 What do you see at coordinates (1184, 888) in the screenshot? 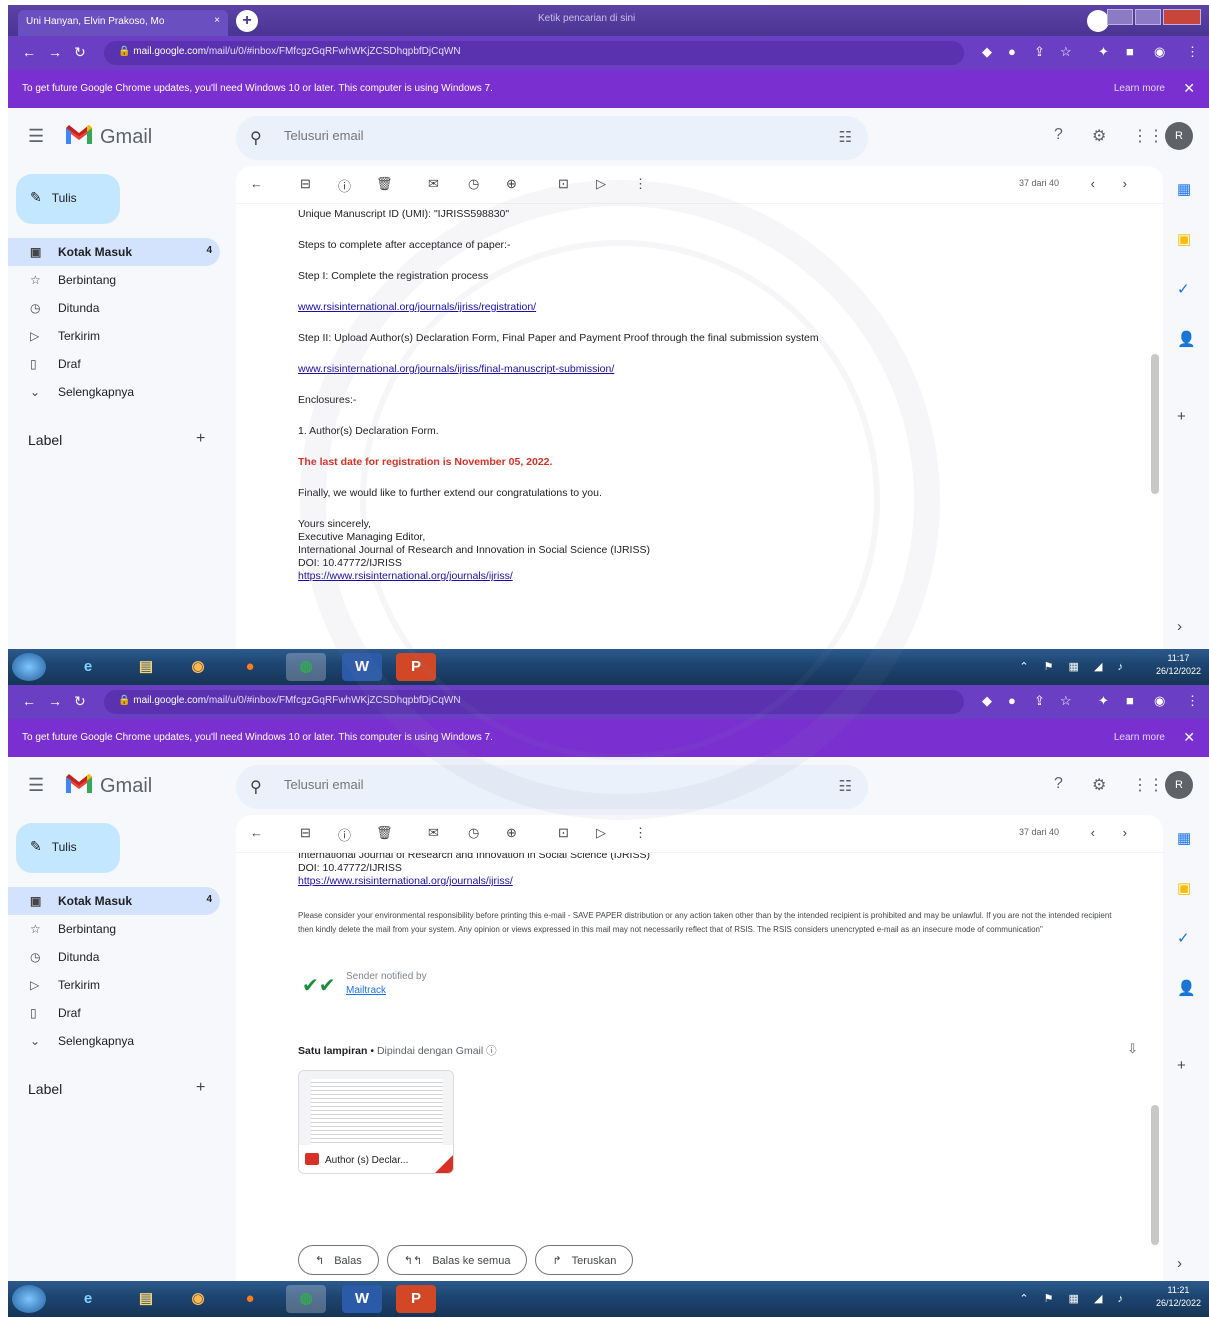
I see `keep-icon: ▣` at bounding box center [1184, 888].